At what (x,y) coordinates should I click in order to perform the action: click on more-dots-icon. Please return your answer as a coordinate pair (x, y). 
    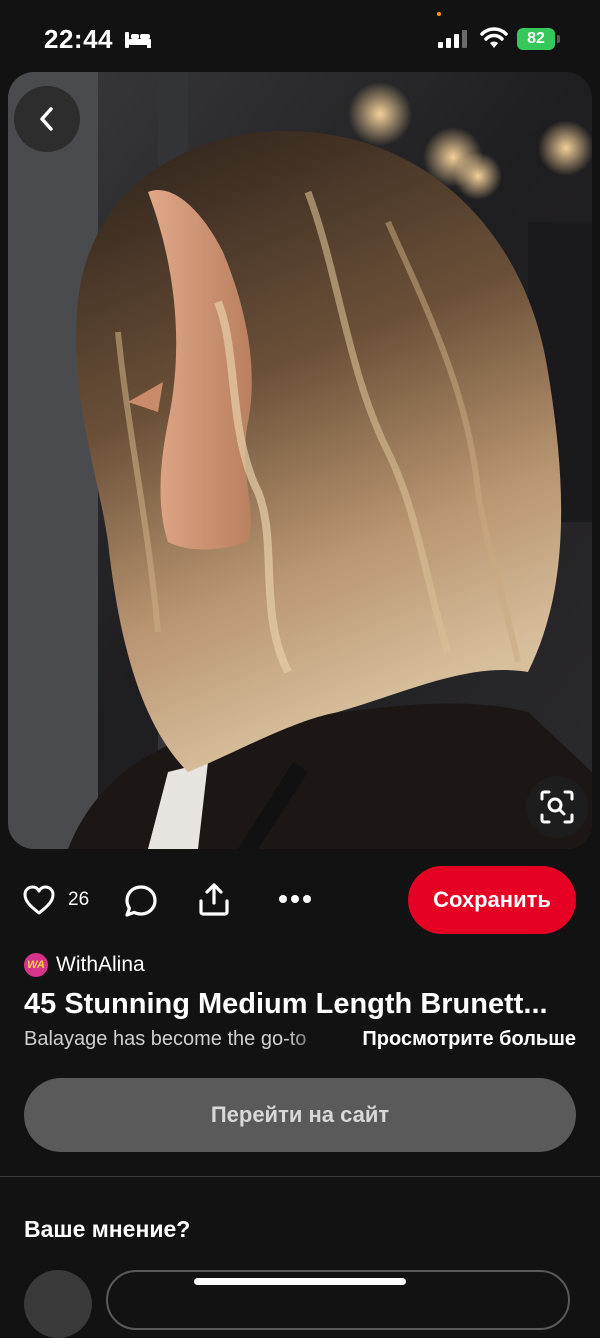
    Looking at the image, I should click on (295, 899).